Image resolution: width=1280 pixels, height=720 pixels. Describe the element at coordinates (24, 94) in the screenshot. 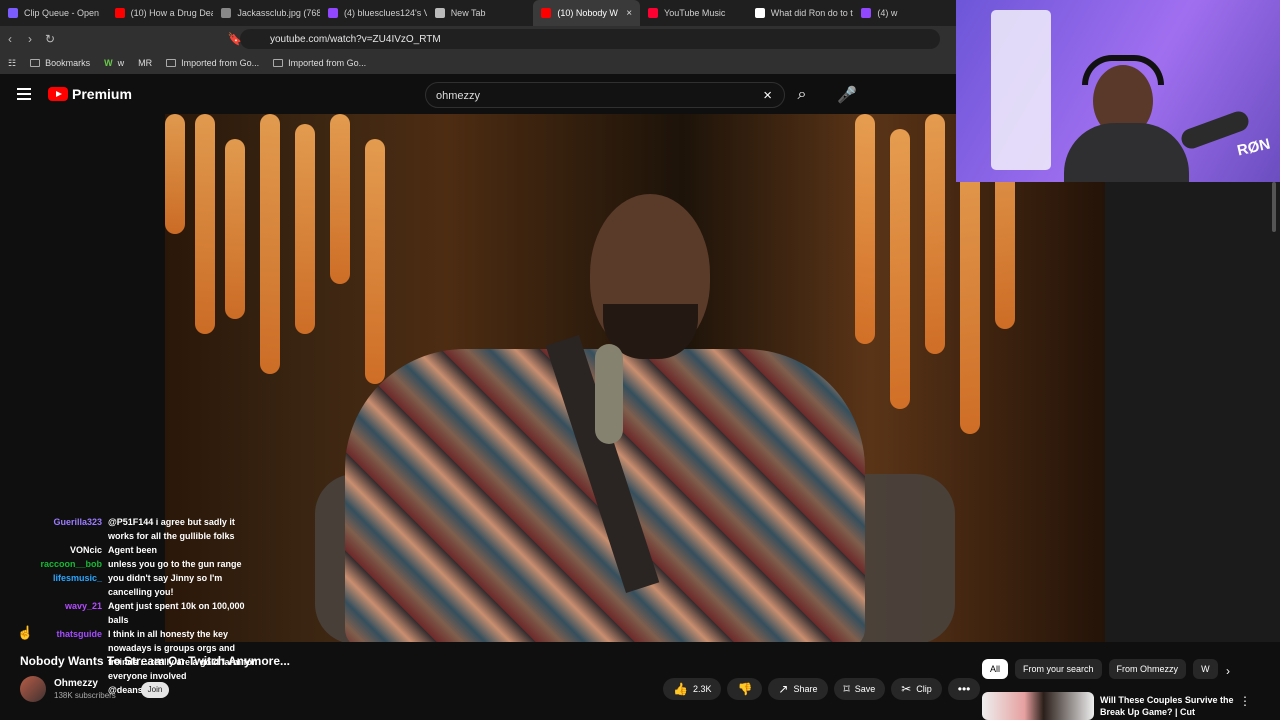

I see `menu-icon` at that location.